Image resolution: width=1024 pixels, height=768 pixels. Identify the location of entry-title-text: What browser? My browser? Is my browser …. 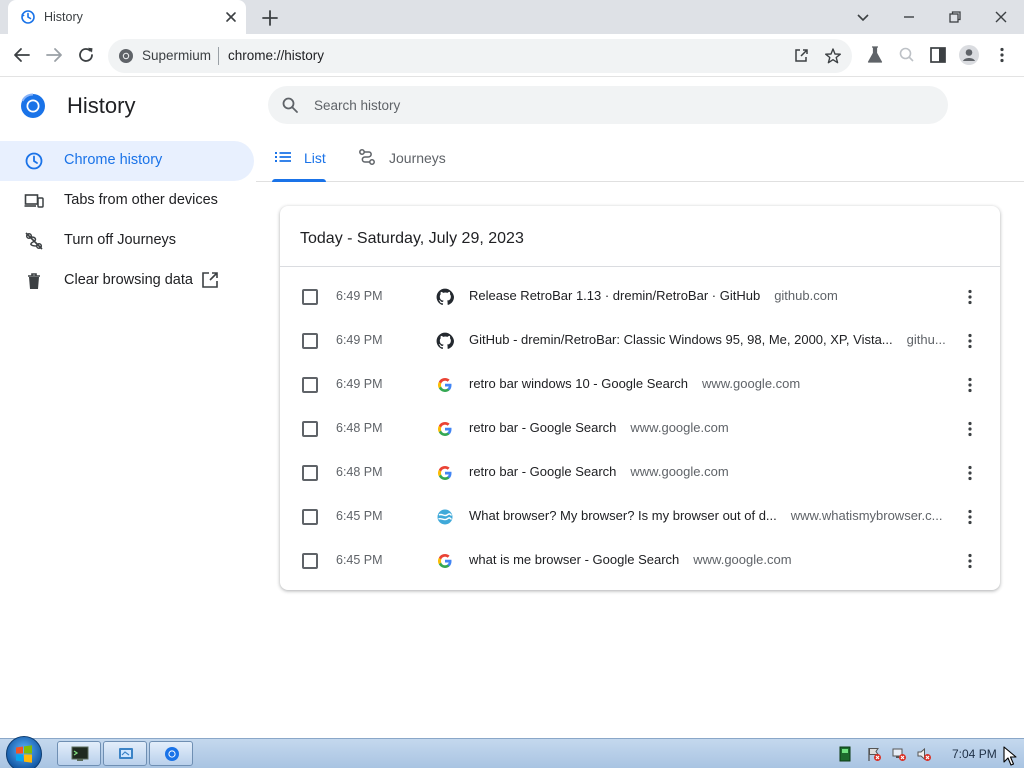
(623, 515).